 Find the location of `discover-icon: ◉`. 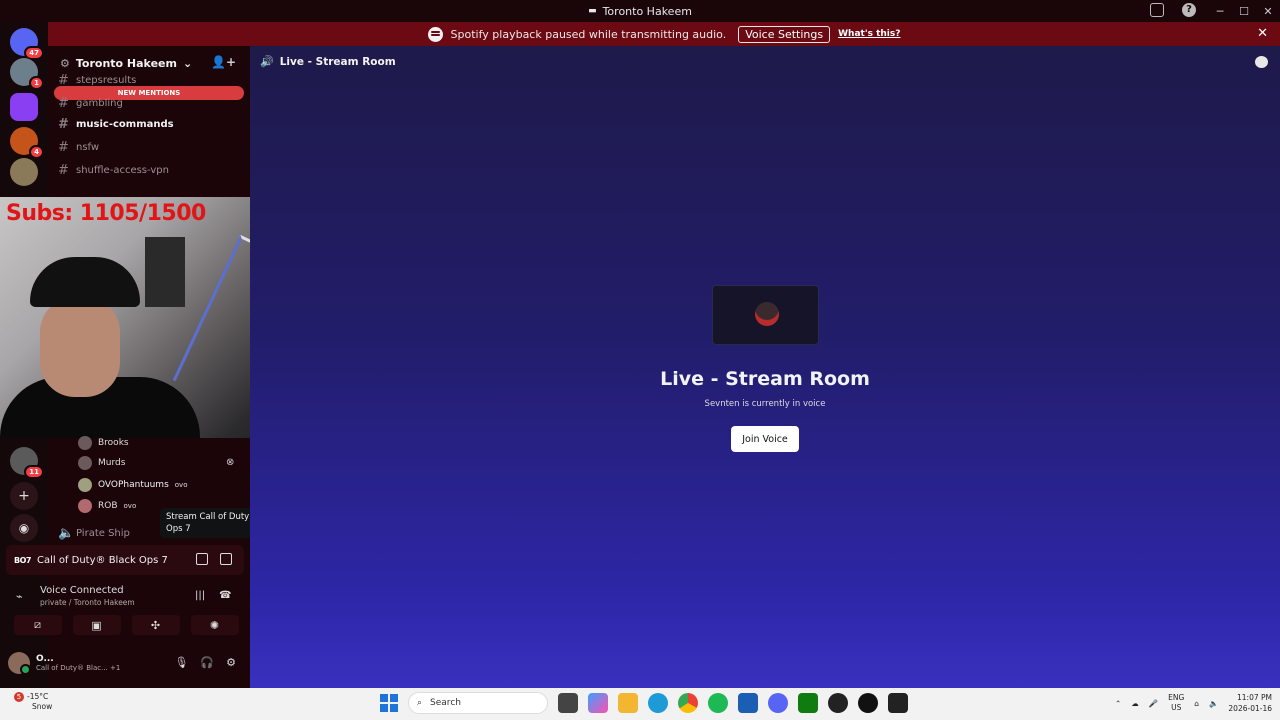

discover-icon: ◉ is located at coordinates (24, 528).